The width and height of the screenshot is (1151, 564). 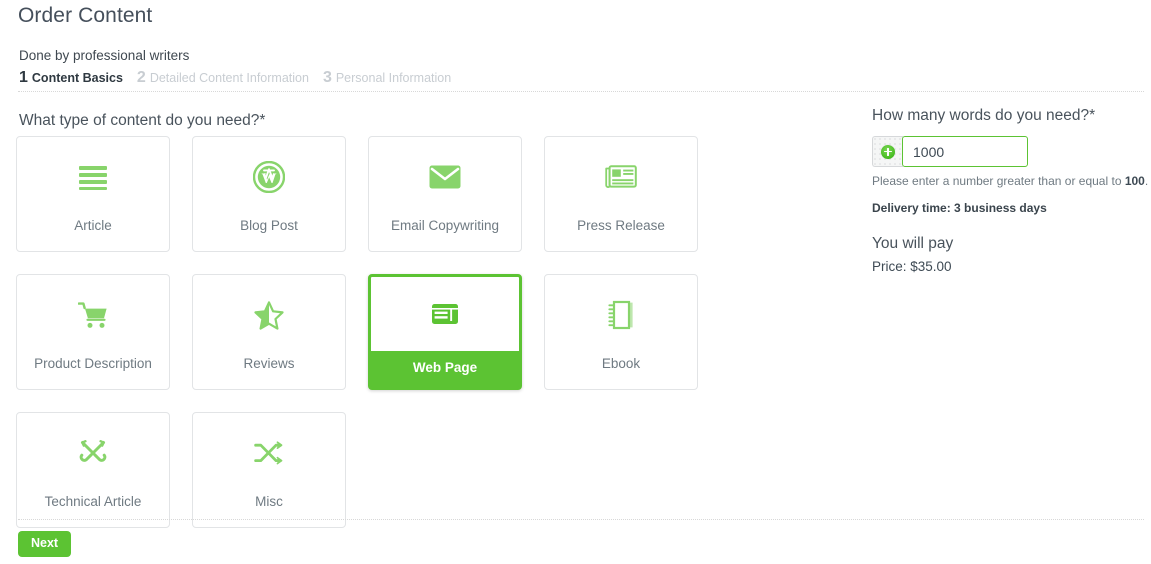 What do you see at coordinates (269, 315) in the screenshot?
I see `half-star-icon` at bounding box center [269, 315].